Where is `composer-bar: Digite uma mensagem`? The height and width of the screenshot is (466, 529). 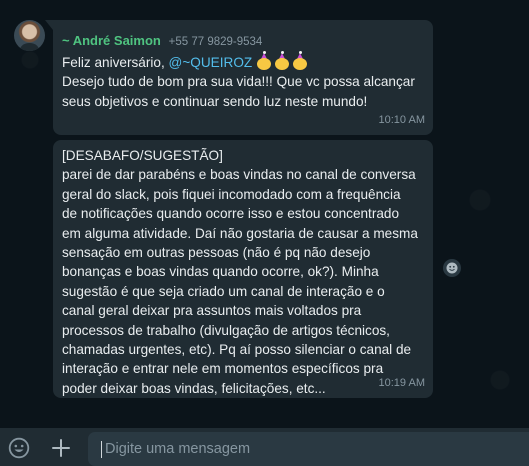 composer-bar: Digite uma mensagem is located at coordinates (264, 447).